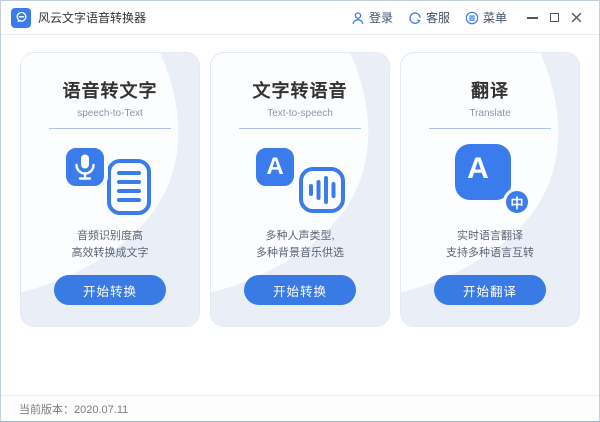 This screenshot has width=600, height=422. I want to click on minimize-icon, so click(532, 17).